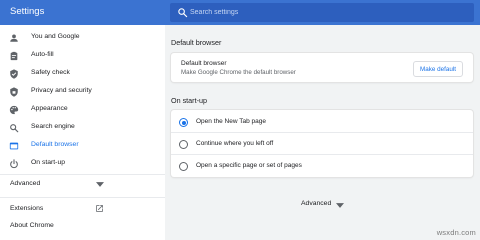 This screenshot has height=240, width=480. What do you see at coordinates (14, 110) in the screenshot?
I see `palette-icon` at bounding box center [14, 110].